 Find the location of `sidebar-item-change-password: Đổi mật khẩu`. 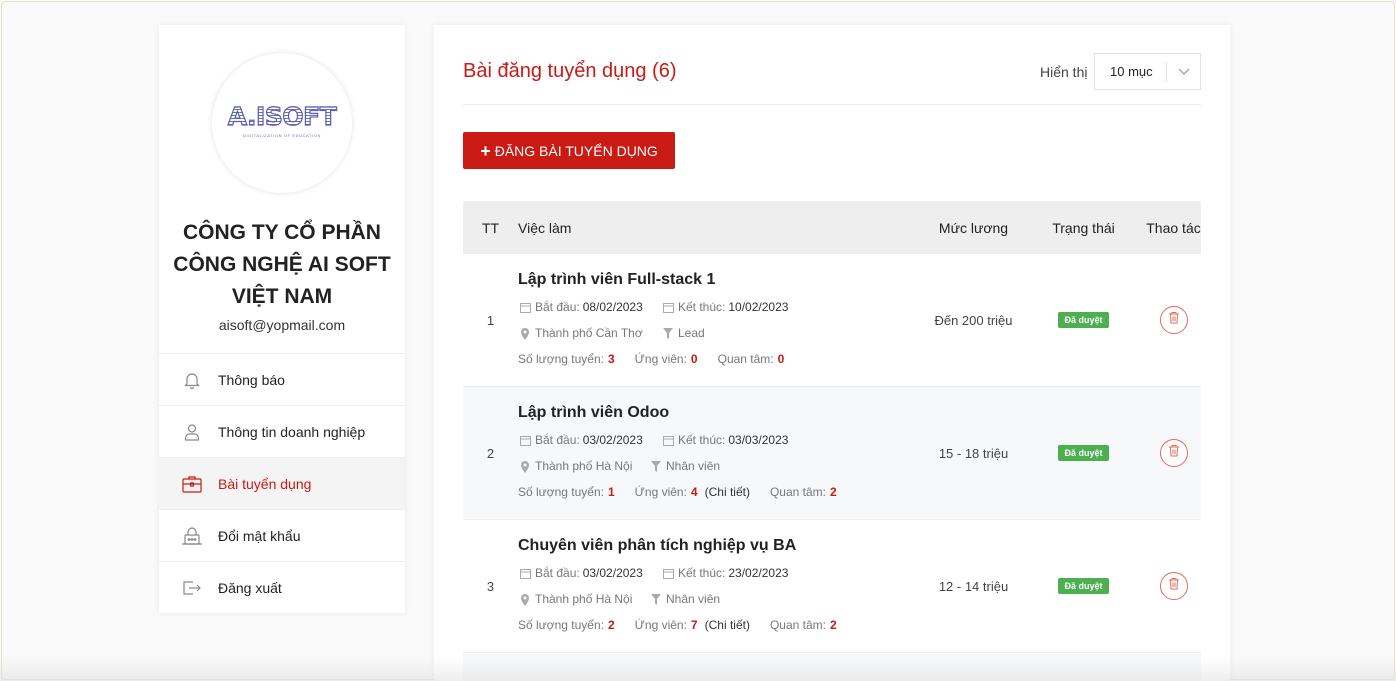

sidebar-item-change-password: Đổi mật khẩu is located at coordinates (282, 535).